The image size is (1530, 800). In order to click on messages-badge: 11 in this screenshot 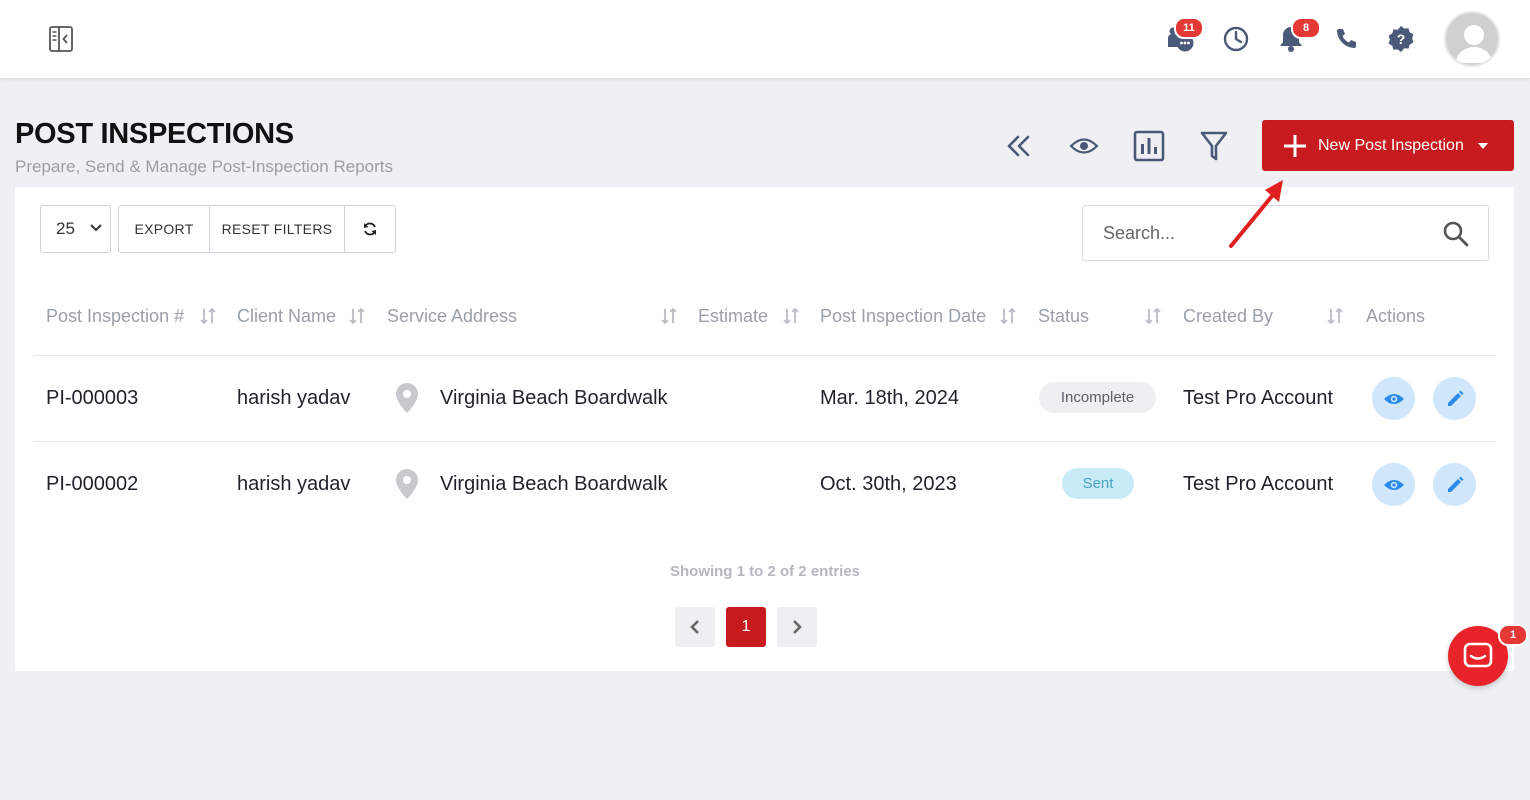, I will do `click(1189, 28)`.